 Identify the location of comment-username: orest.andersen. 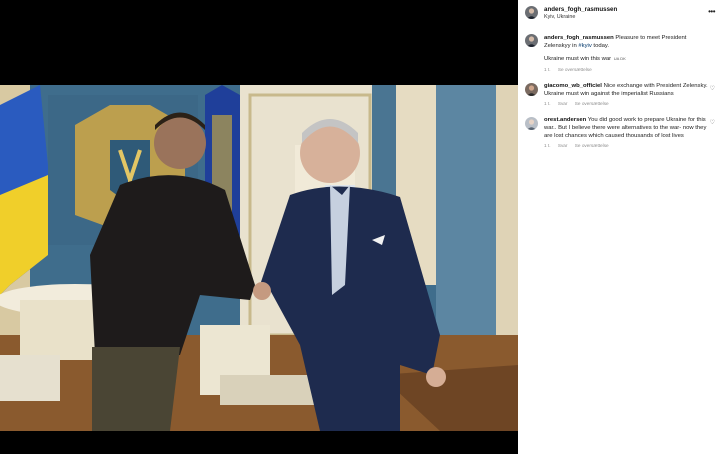
(565, 120).